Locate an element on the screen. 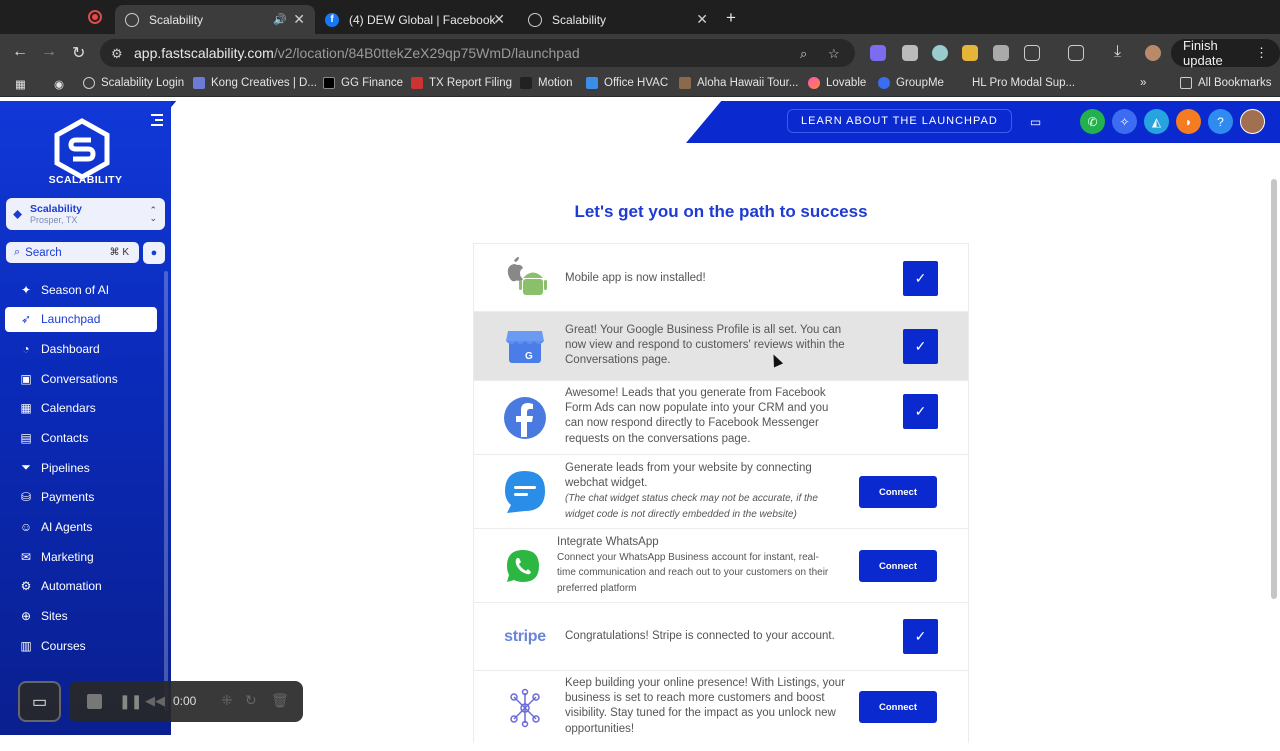  stripe-logo-text: stripe is located at coordinates (525, 636).